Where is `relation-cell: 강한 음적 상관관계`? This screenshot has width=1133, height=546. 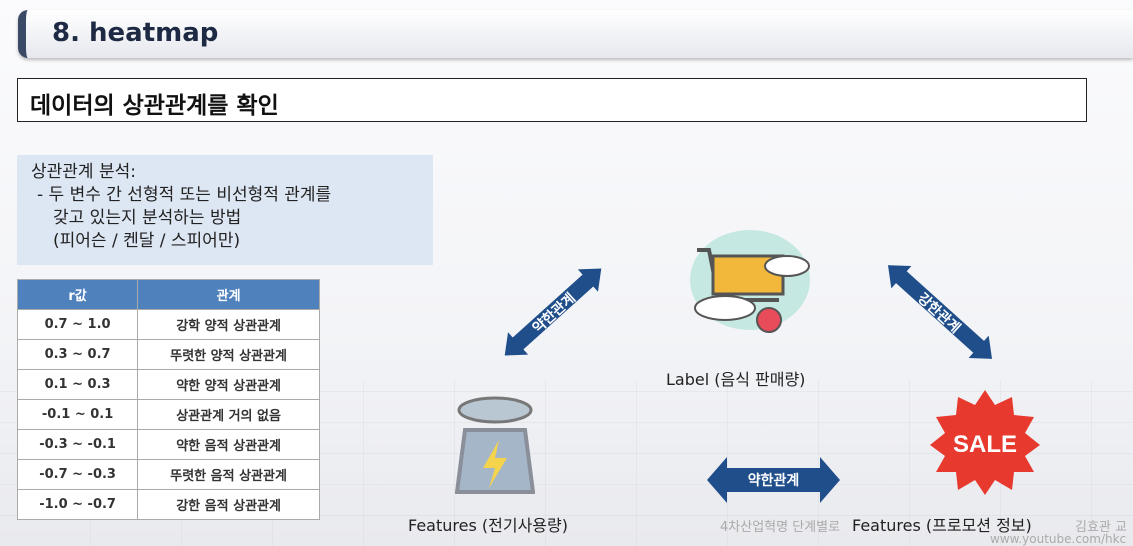 relation-cell: 강한 음적 상관관계 is located at coordinates (228, 504).